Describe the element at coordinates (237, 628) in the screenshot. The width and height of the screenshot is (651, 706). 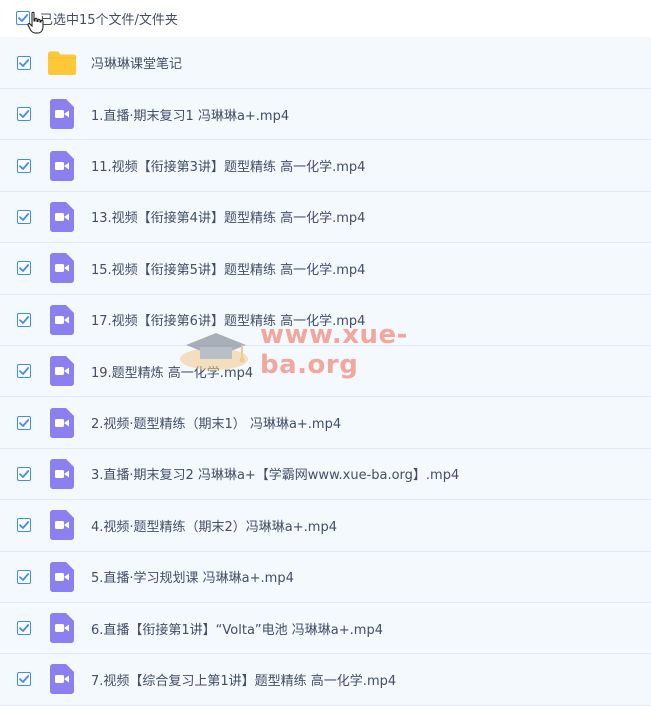
I see `file-name: 6.直播【衔接第1讲】“Volta”电池 冯琳琳a+.mp4` at that location.